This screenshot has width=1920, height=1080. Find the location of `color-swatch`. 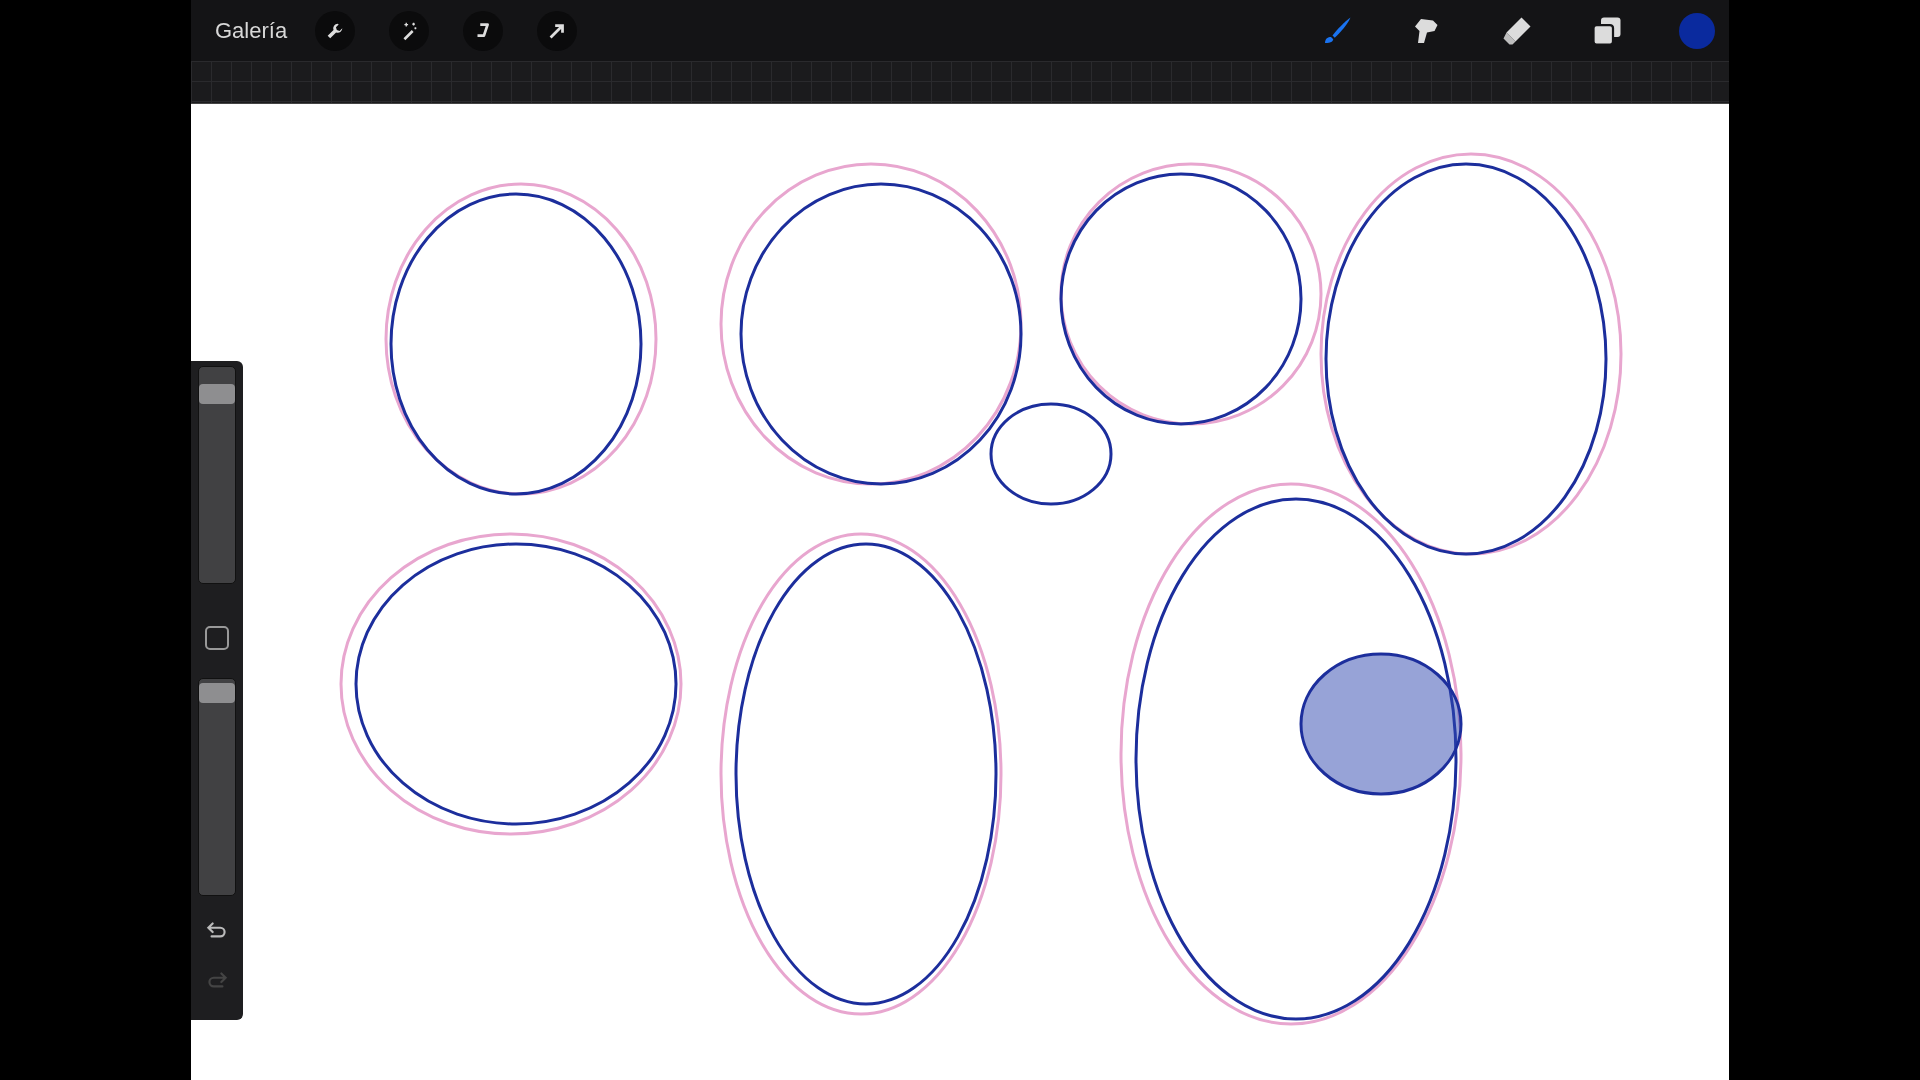

color-swatch is located at coordinates (1697, 30).